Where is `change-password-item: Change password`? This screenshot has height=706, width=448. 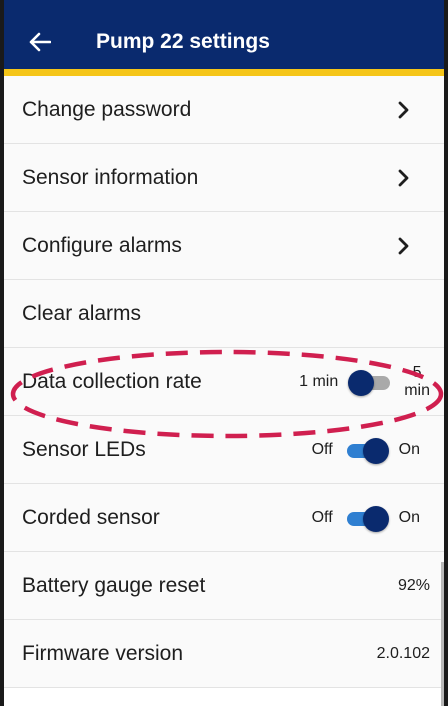
change-password-item: Change password is located at coordinates (224, 110).